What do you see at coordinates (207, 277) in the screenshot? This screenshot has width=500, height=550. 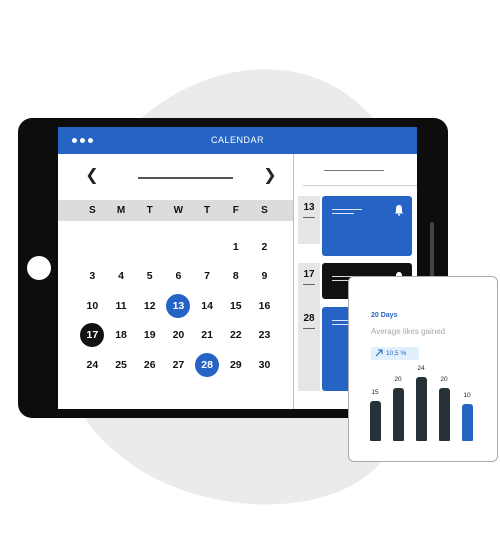 I see `calendar-day: 7` at bounding box center [207, 277].